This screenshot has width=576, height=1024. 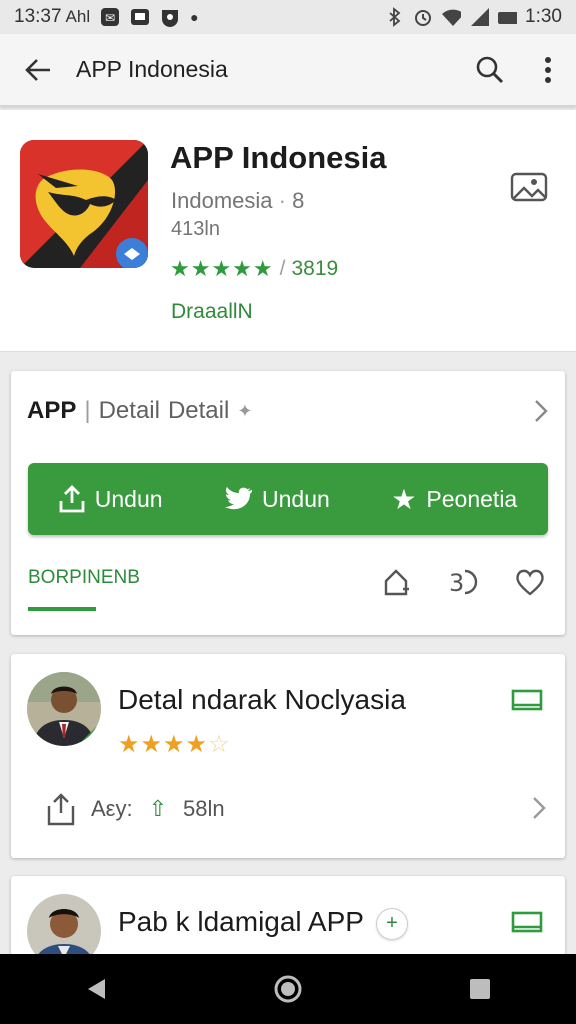 What do you see at coordinates (222, 200) in the screenshot?
I see `developer-label: Indomesia` at bounding box center [222, 200].